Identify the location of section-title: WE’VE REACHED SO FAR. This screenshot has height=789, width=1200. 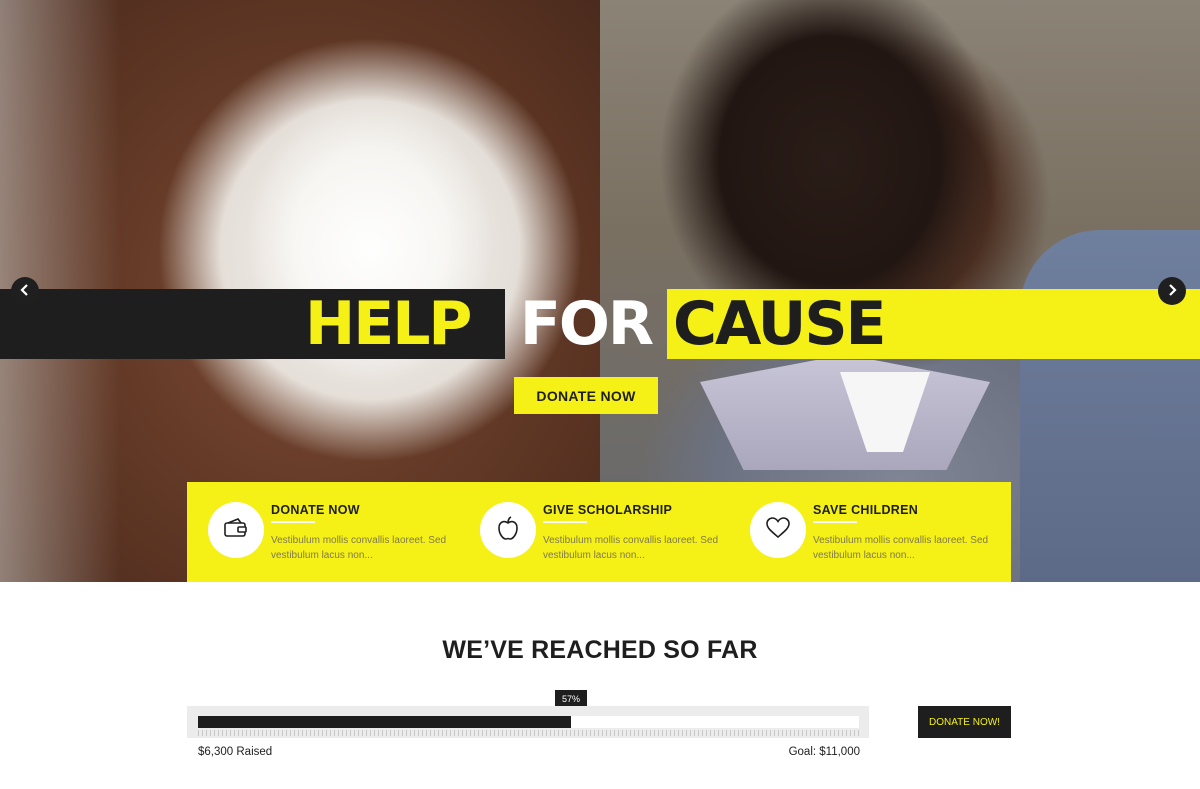
(600, 650).